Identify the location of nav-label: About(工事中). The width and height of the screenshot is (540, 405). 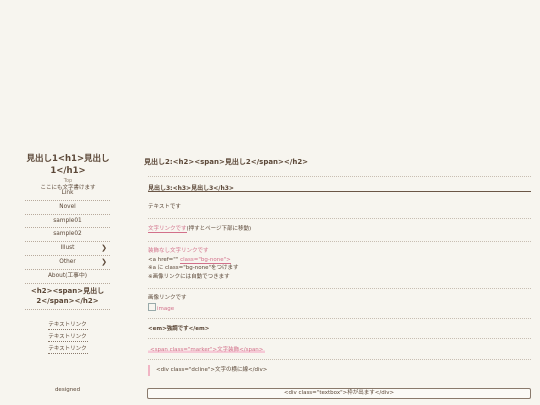
(67, 275).